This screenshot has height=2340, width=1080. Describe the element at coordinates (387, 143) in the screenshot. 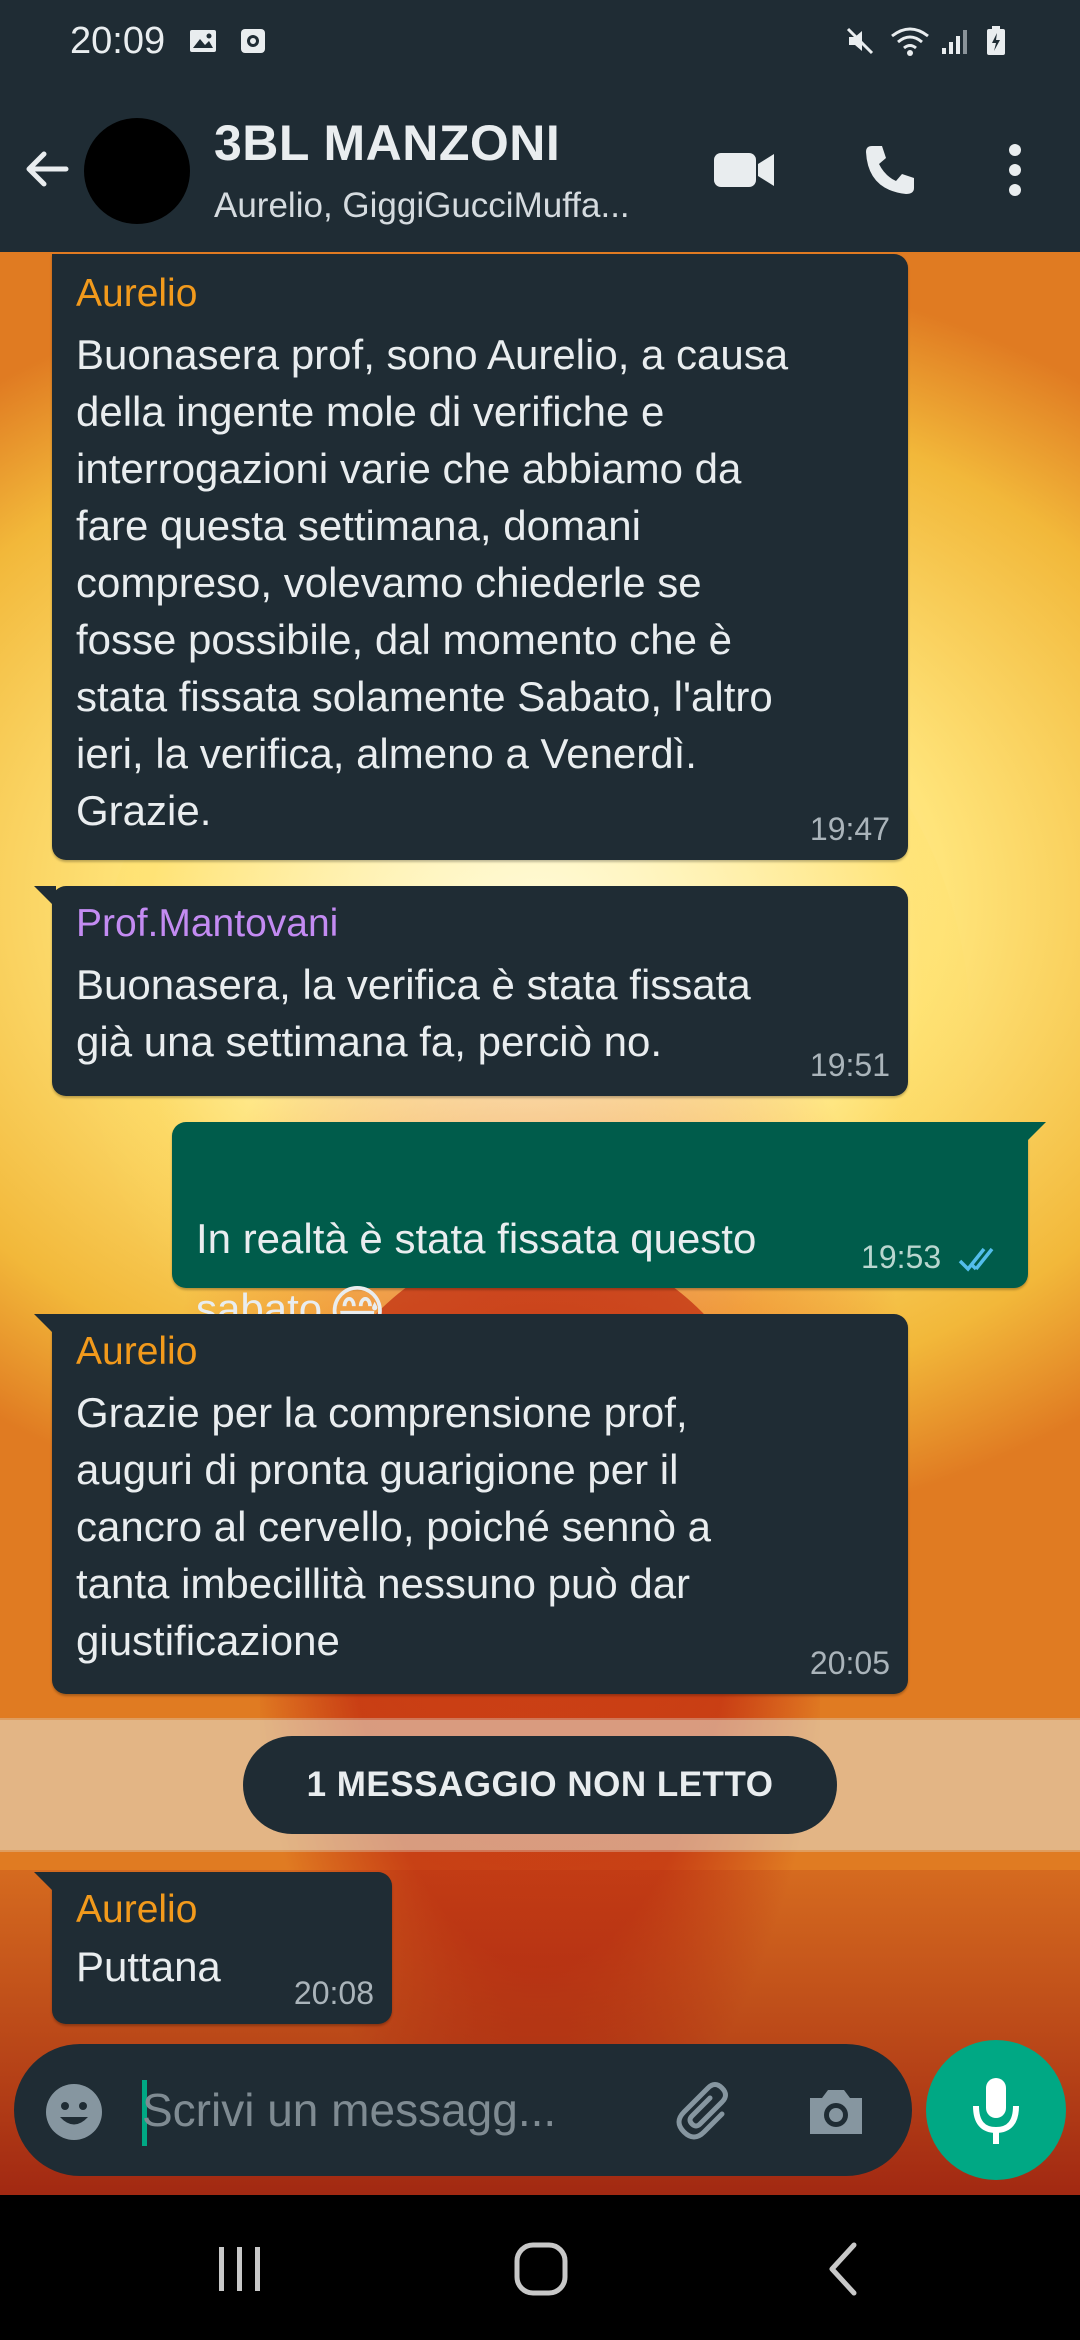

I see `group-name: 3BL MANZONI` at that location.